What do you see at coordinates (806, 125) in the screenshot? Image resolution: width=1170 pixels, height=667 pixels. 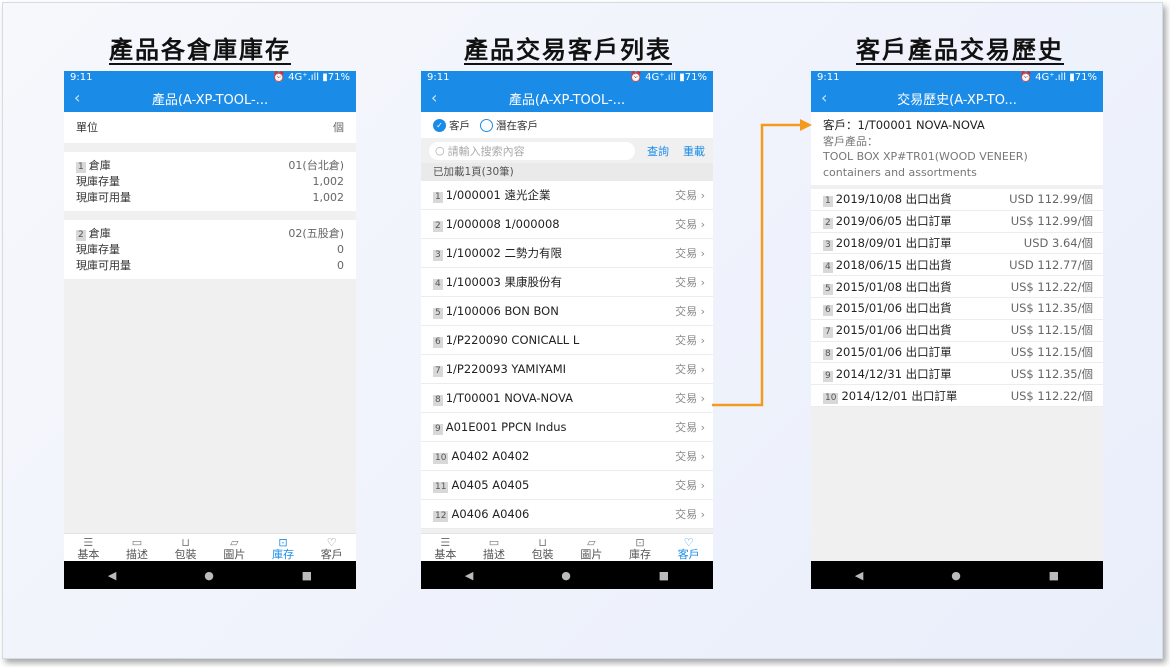 I see `arrow-head-icon` at bounding box center [806, 125].